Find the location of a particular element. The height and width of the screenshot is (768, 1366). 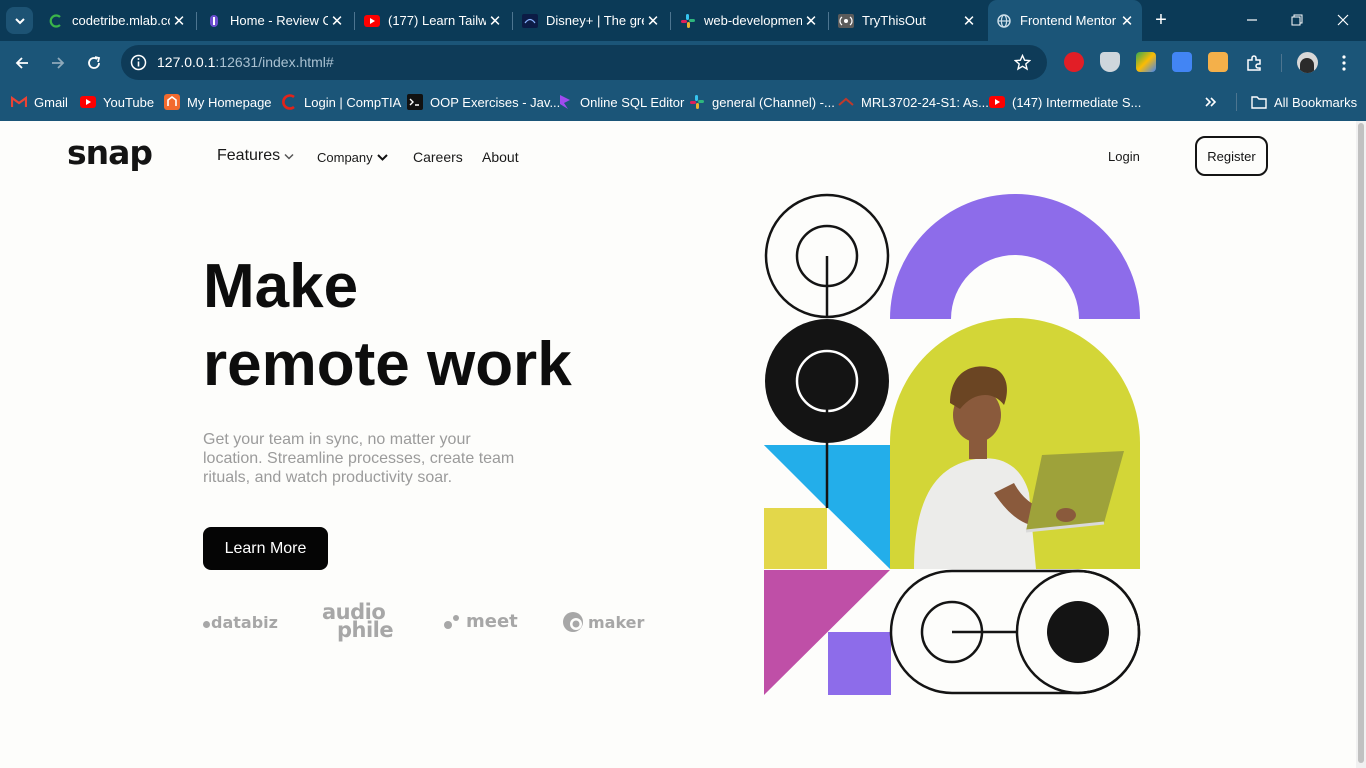

site-info-icon is located at coordinates (138, 62).